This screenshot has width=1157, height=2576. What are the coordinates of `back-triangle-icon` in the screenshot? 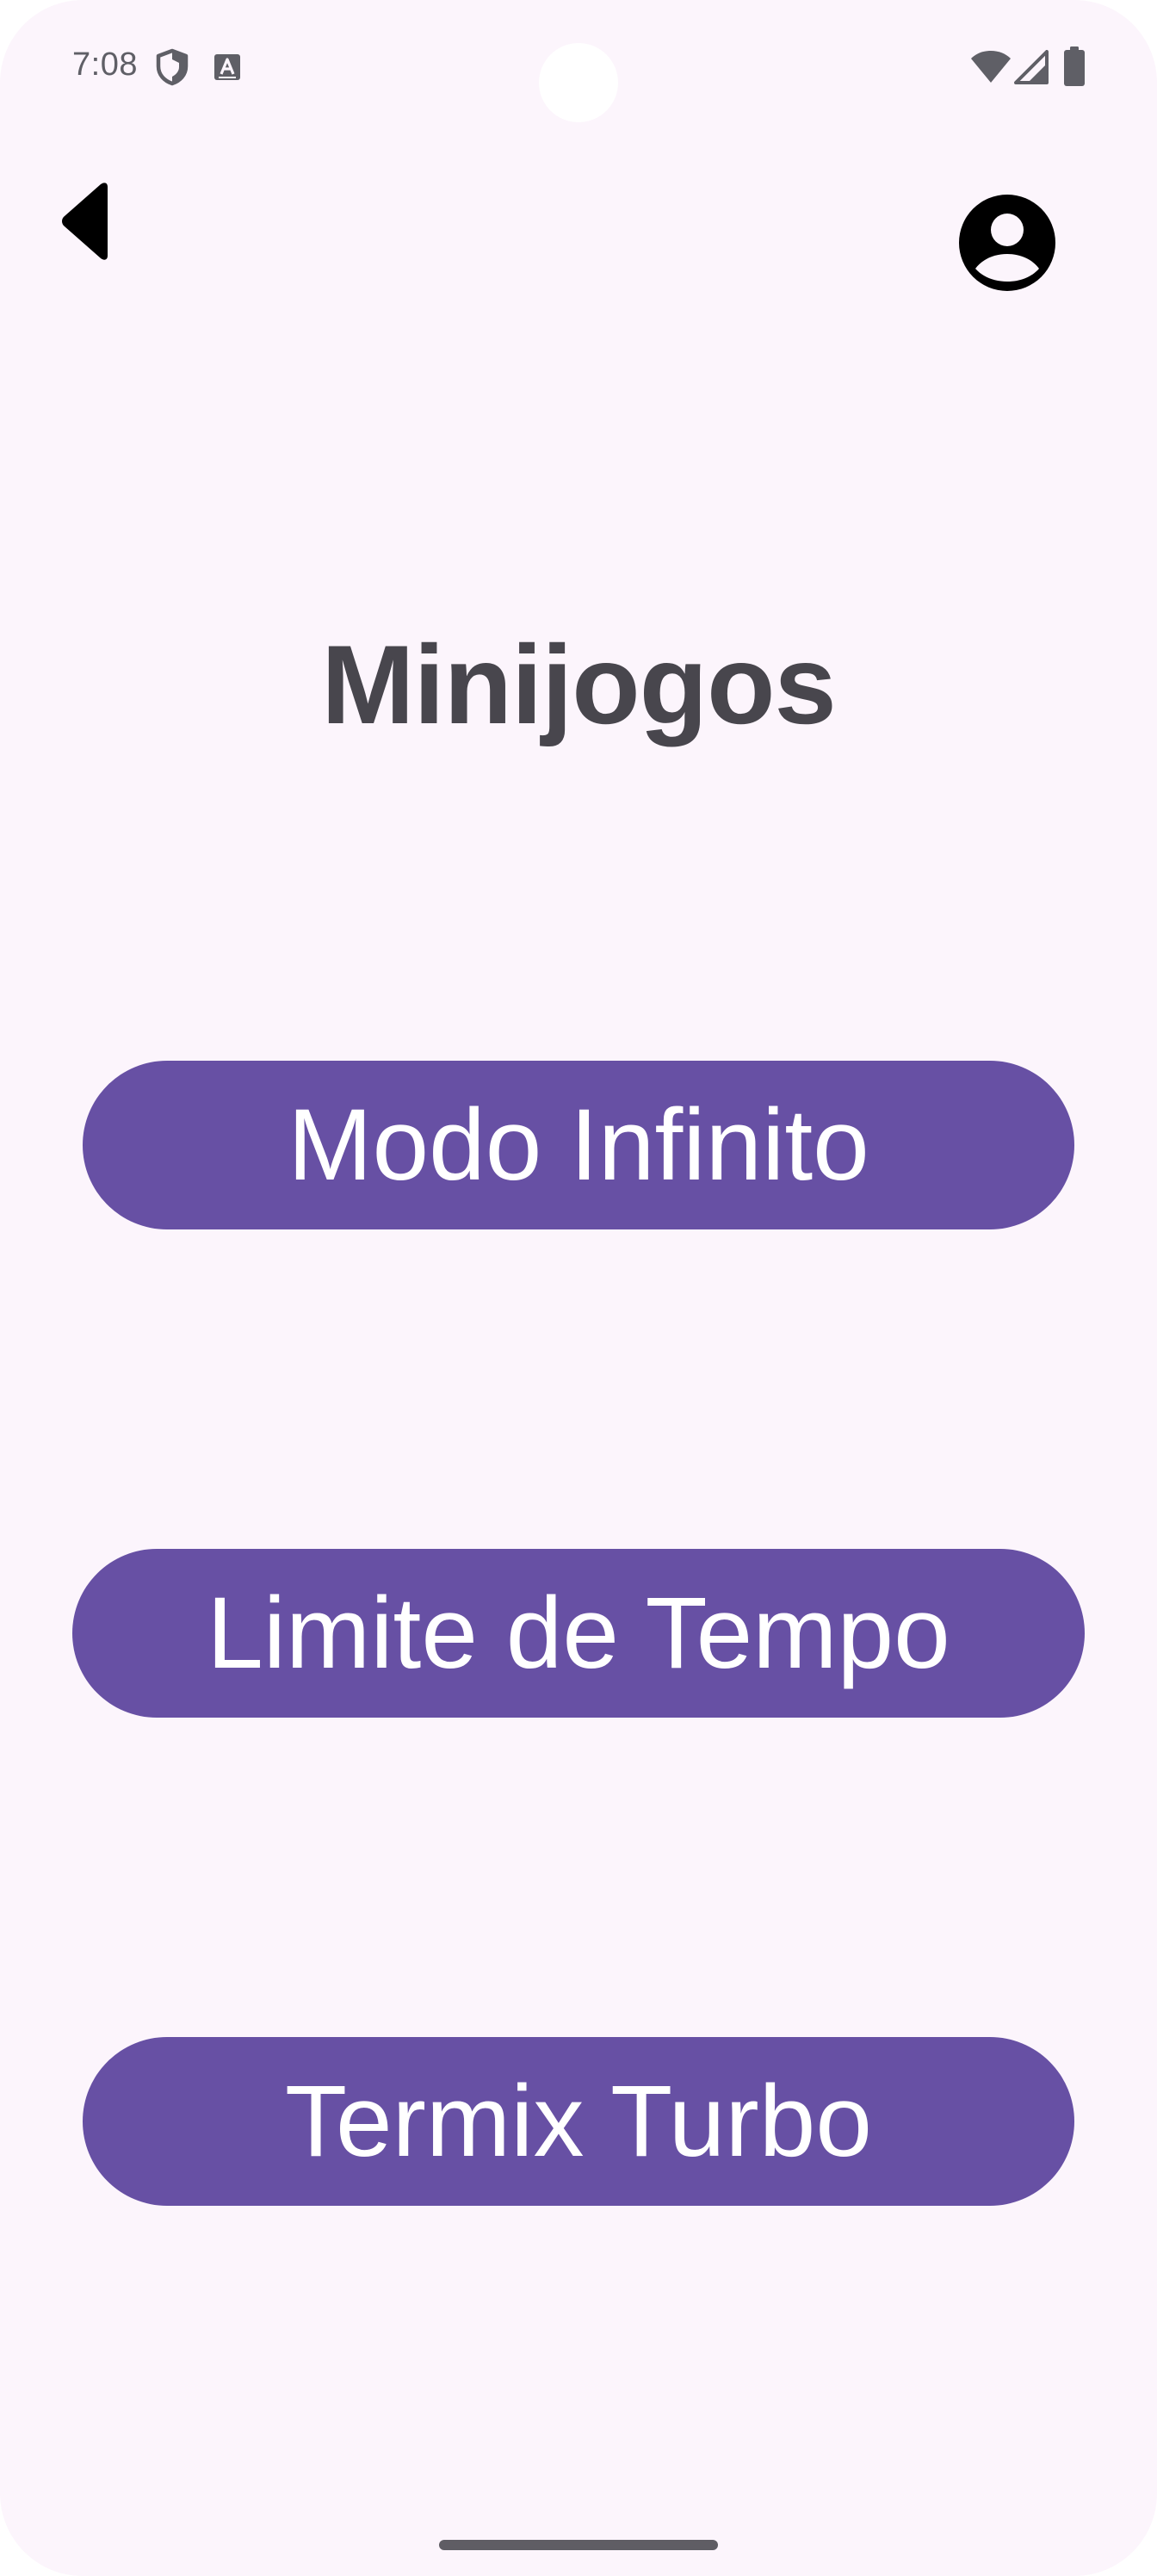 It's located at (85, 222).